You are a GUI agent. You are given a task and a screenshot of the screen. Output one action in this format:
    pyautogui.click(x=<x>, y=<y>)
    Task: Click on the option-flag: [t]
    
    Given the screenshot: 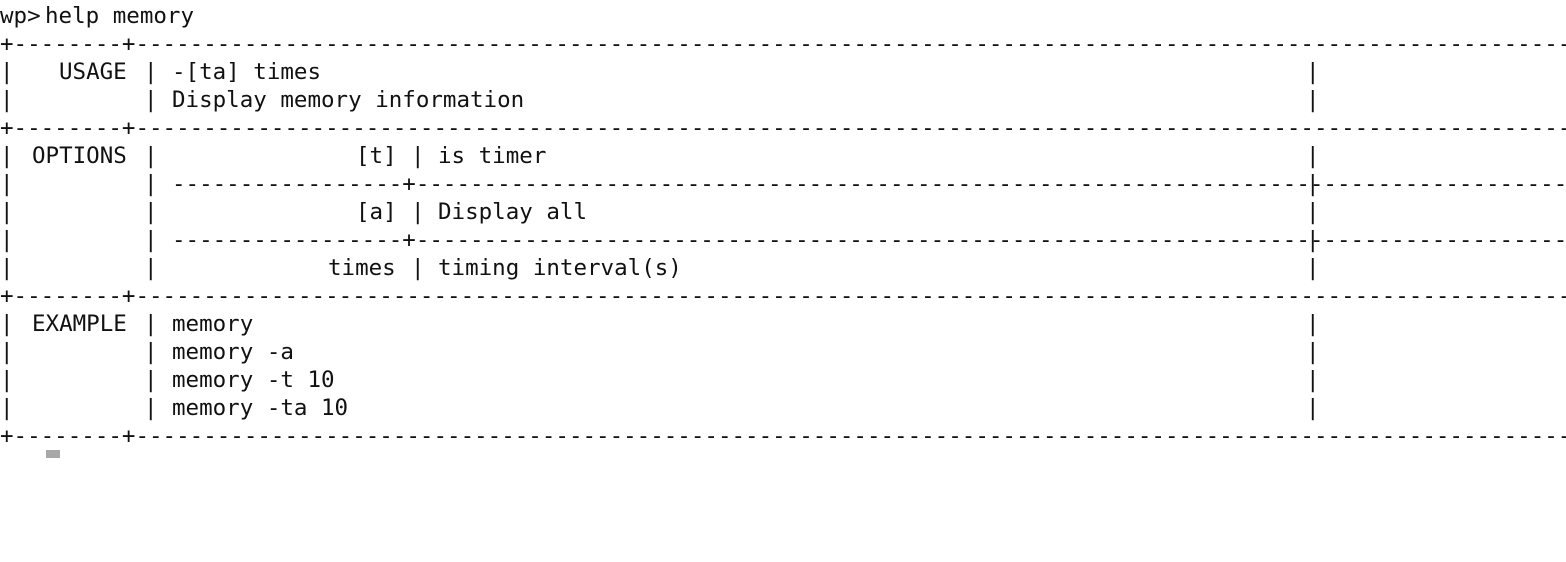 What is the action you would take?
    pyautogui.click(x=376, y=156)
    